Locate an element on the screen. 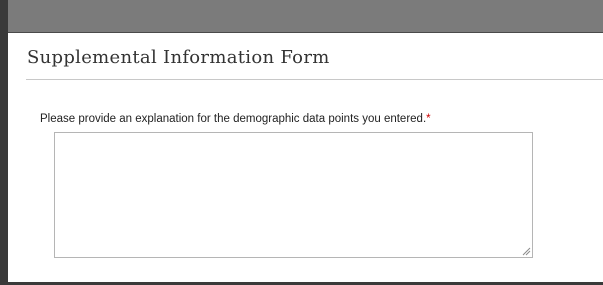  window-left-border is located at coordinates (4, 142).